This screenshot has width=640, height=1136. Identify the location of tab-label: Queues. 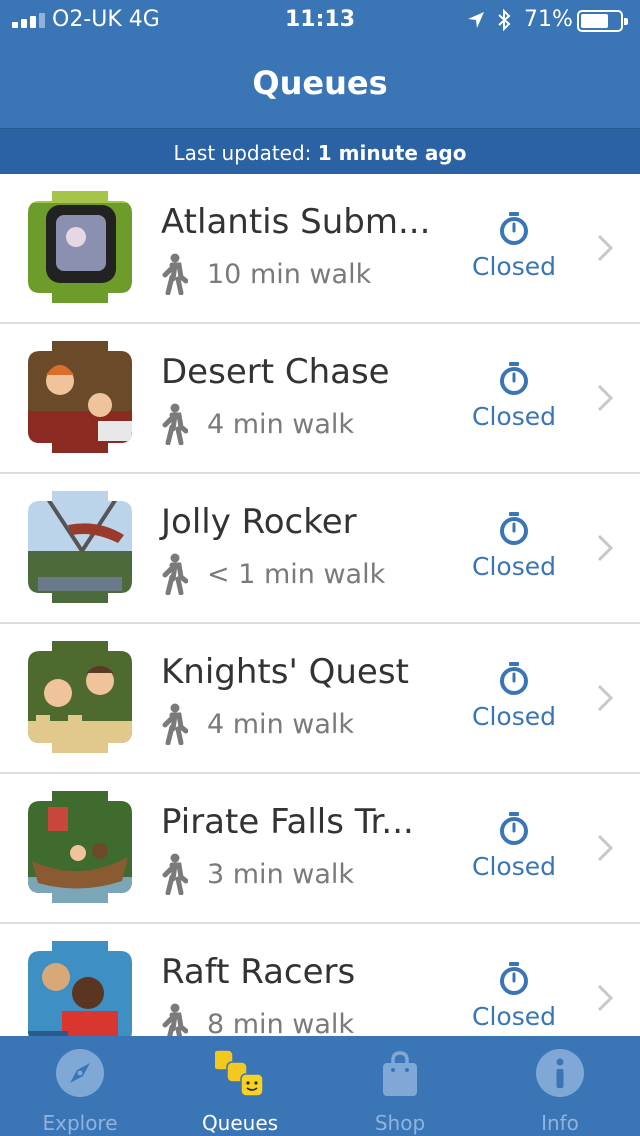
(240, 1123).